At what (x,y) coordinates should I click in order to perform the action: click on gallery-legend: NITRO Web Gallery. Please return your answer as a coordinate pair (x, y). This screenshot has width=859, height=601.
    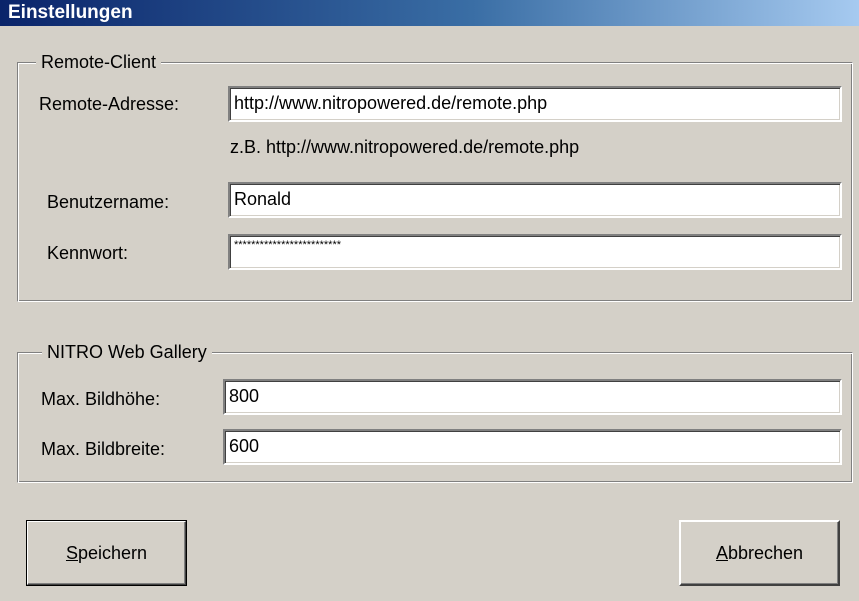
    Looking at the image, I should click on (127, 352).